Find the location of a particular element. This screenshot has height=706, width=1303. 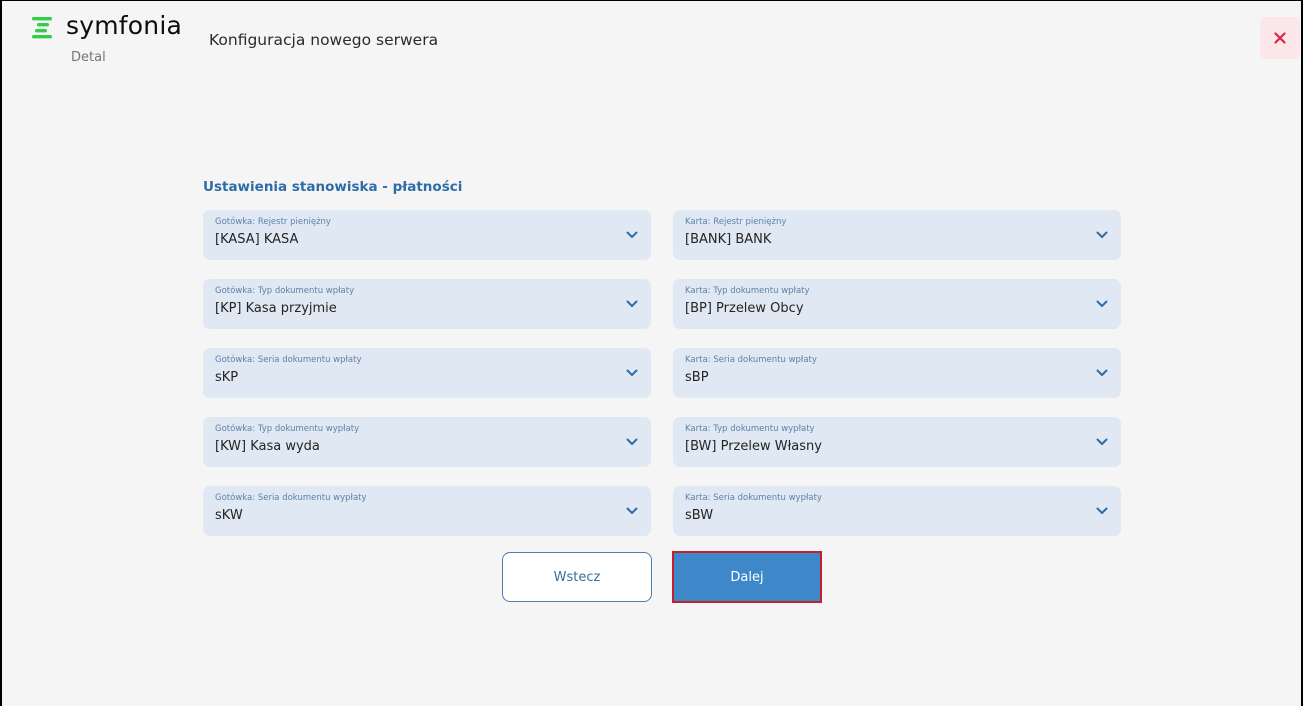

field-value: [BANK] BANK is located at coordinates (728, 239).